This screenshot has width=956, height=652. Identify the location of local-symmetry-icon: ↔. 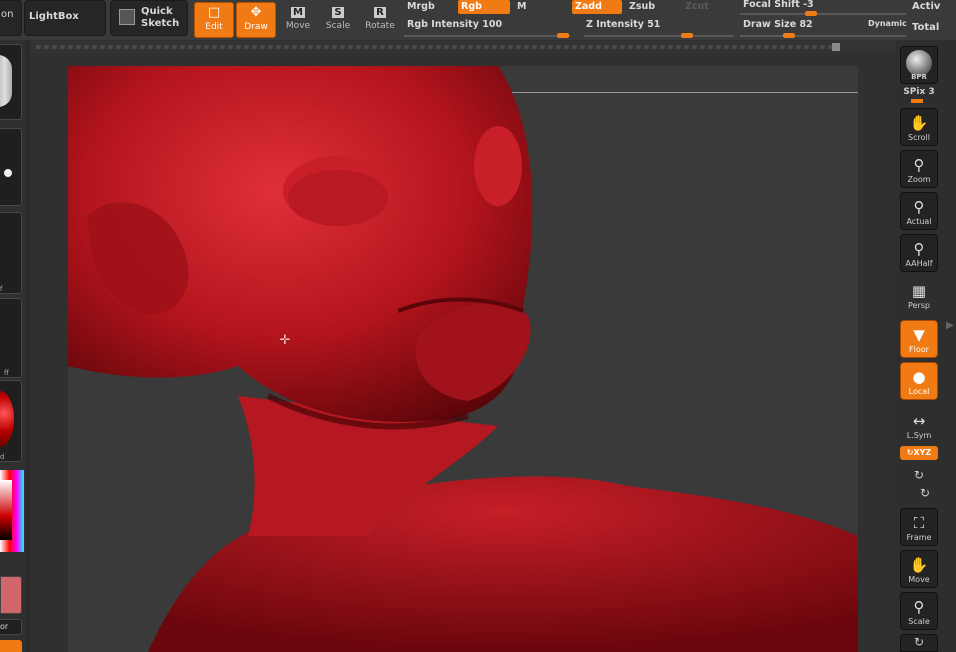
(919, 421).